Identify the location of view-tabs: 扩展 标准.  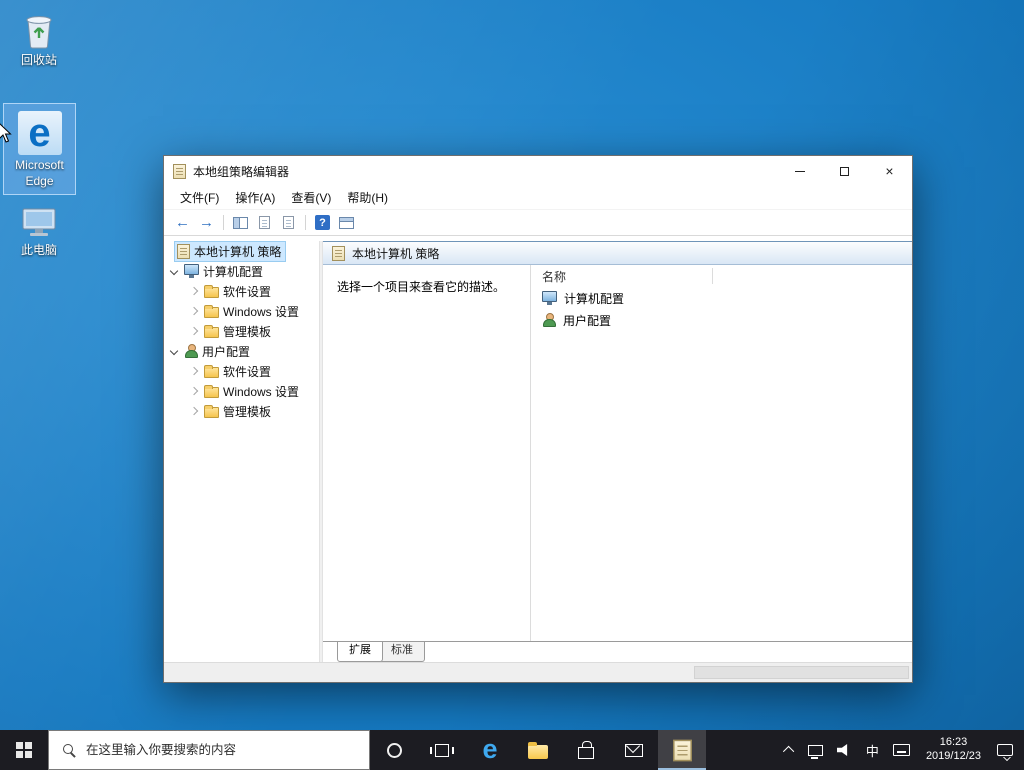
(617, 651).